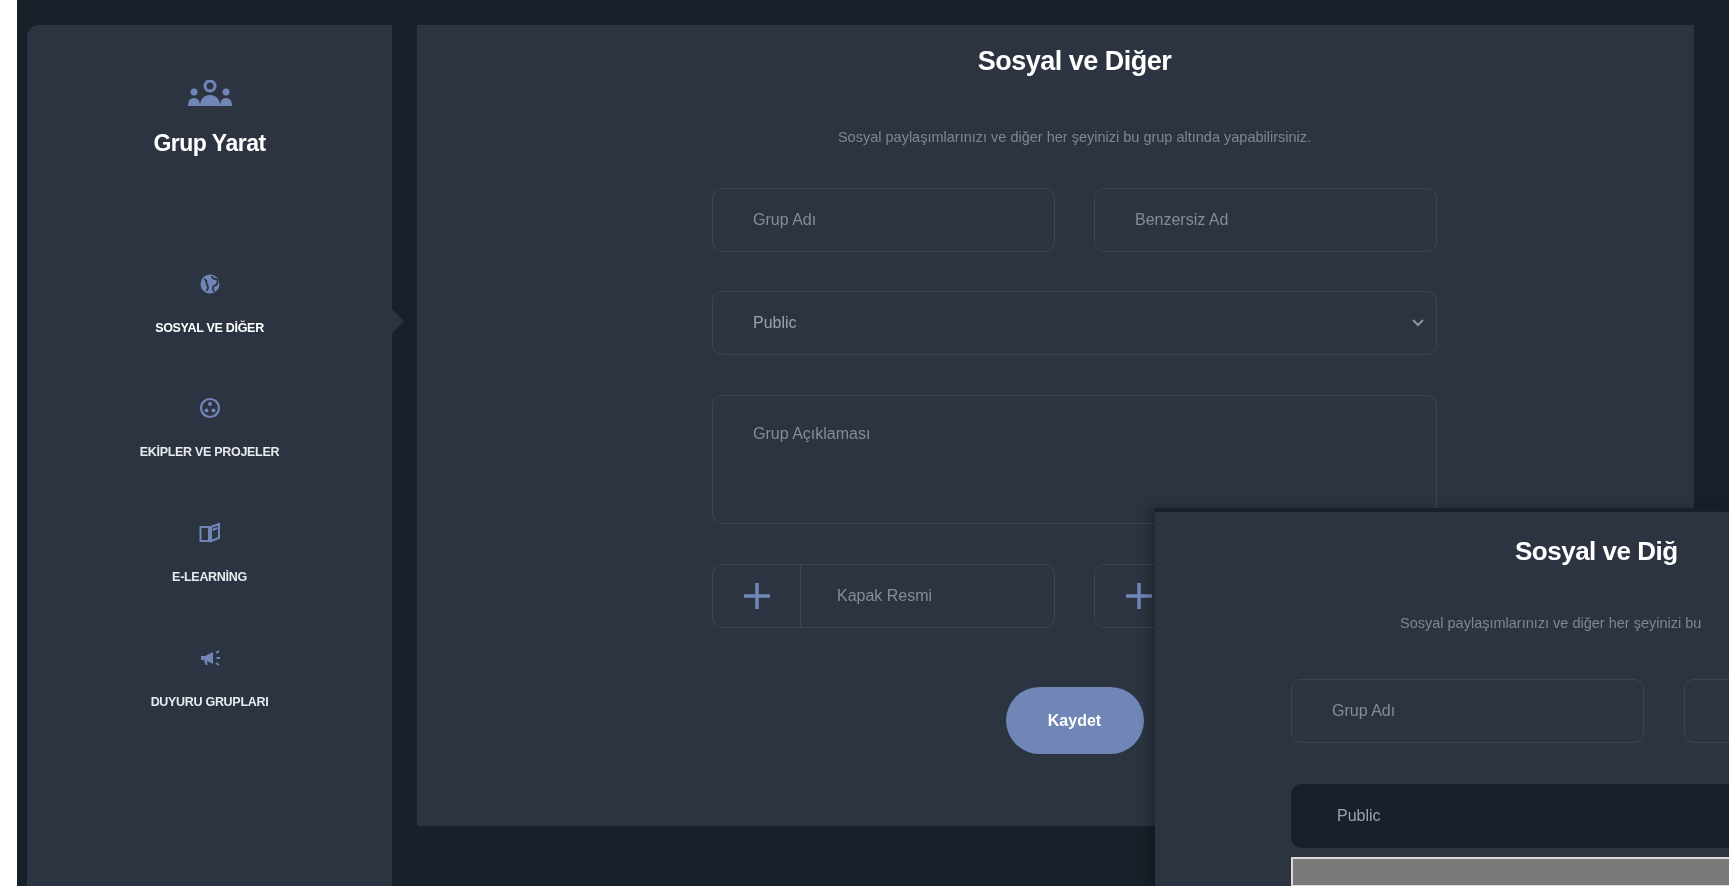 This screenshot has width=1729, height=886. Describe the element at coordinates (1597, 551) in the screenshot. I see `form-title: Sosyal ve Diğ` at that location.